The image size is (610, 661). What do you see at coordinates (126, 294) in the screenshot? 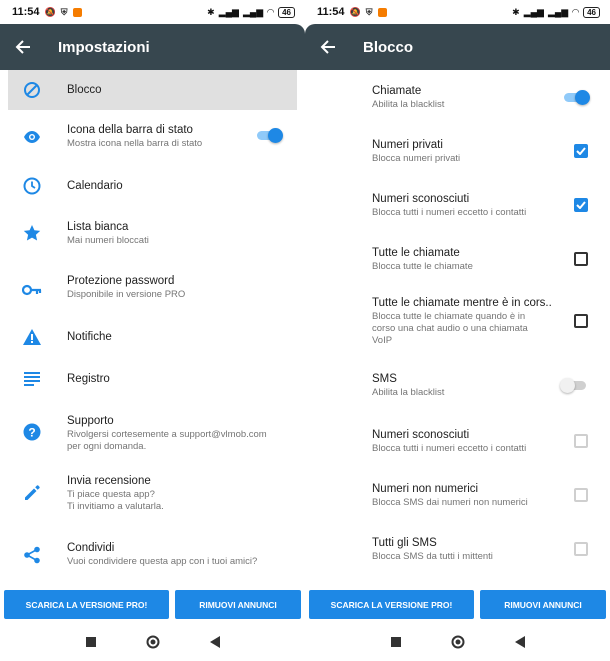
I see `menu-item-subtitle: Disponibile in versione PRO` at bounding box center [126, 294].